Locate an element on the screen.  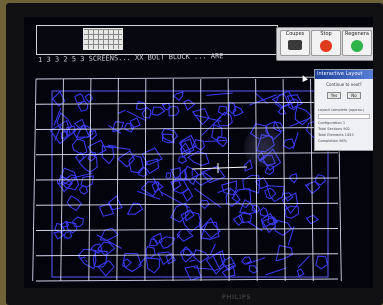
dialog-field is located at coordinates (344, 116).